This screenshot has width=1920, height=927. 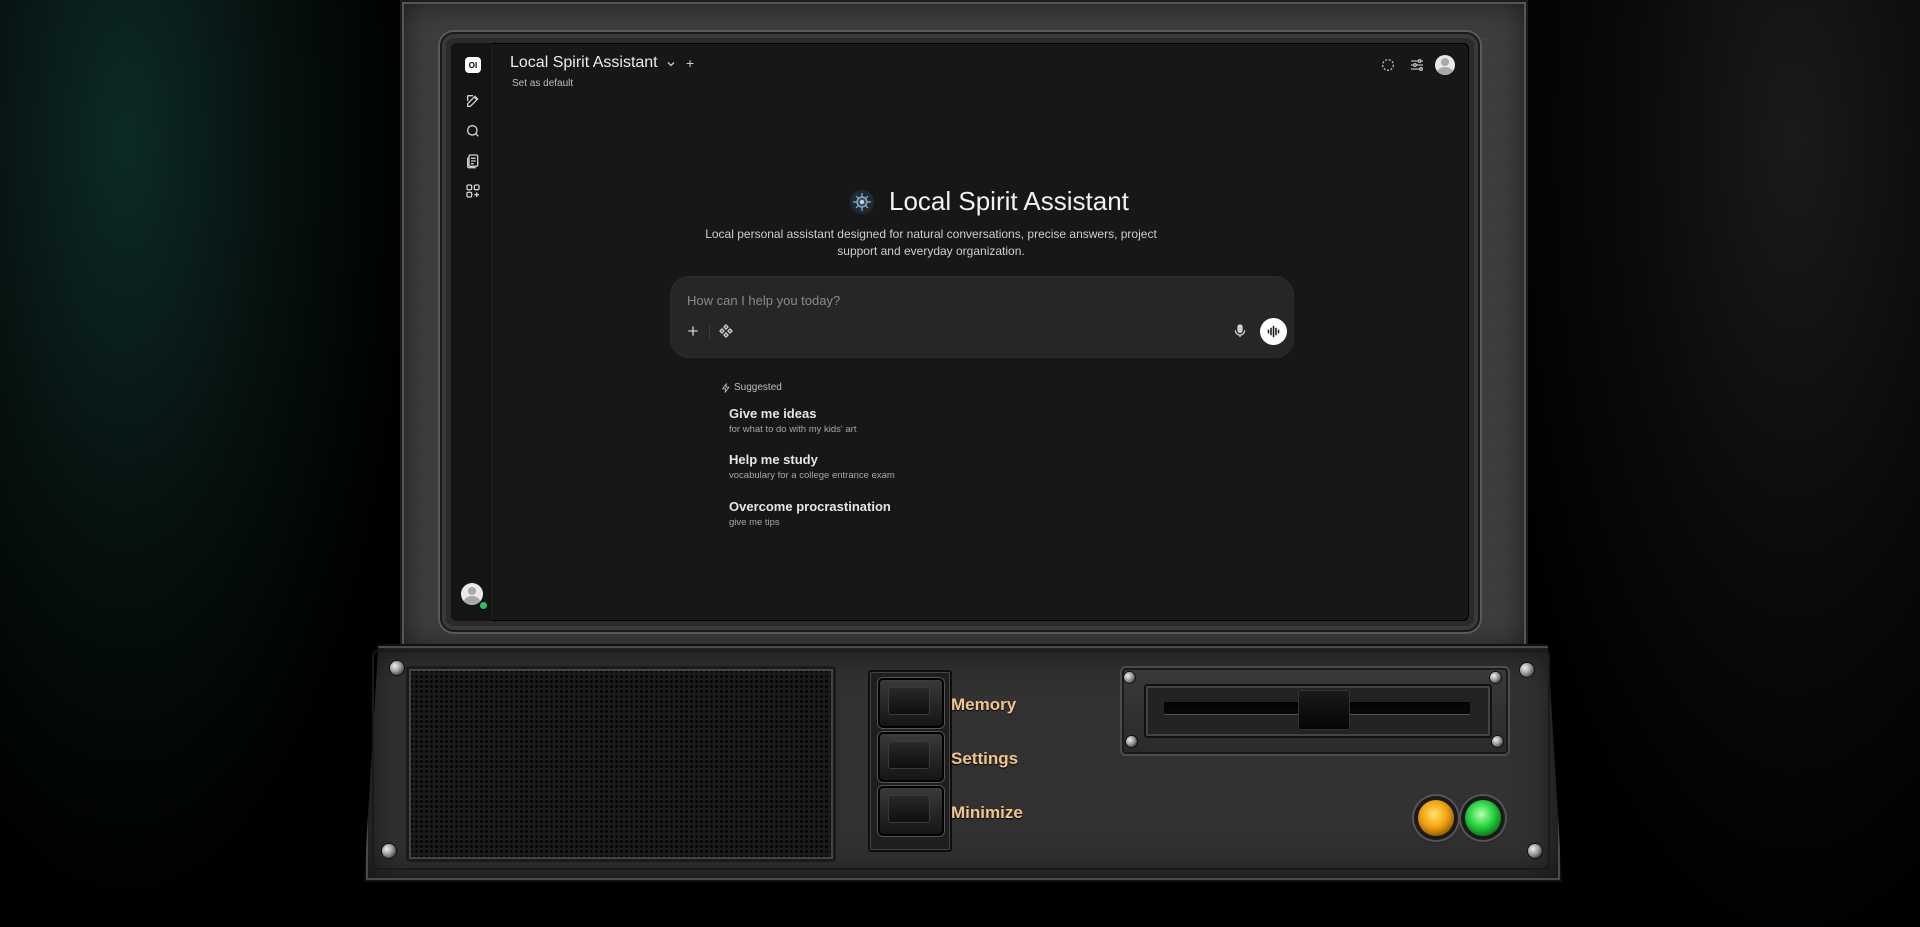 What do you see at coordinates (726, 331) in the screenshot?
I see `tools-icon` at bounding box center [726, 331].